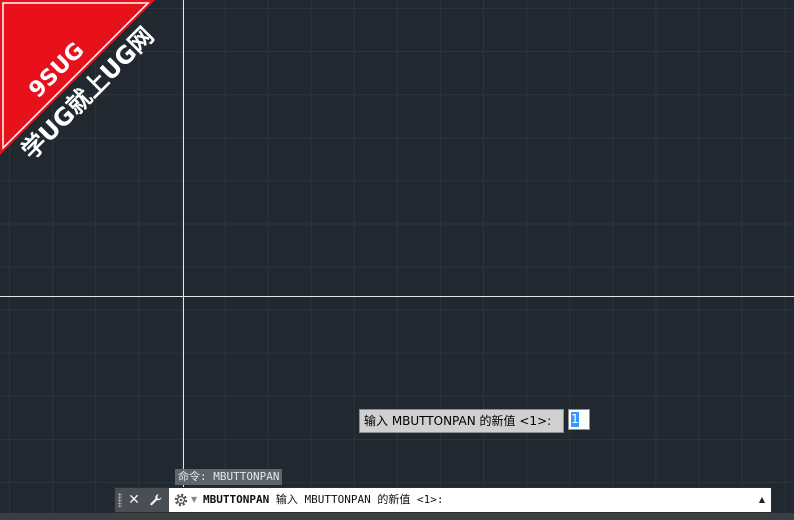 Image resolution: width=794 pixels, height=520 pixels. Describe the element at coordinates (461, 421) in the screenshot. I see `dynamic-input-prompt: 输入 MBUTTONPAN 的新值 <1>:` at that location.